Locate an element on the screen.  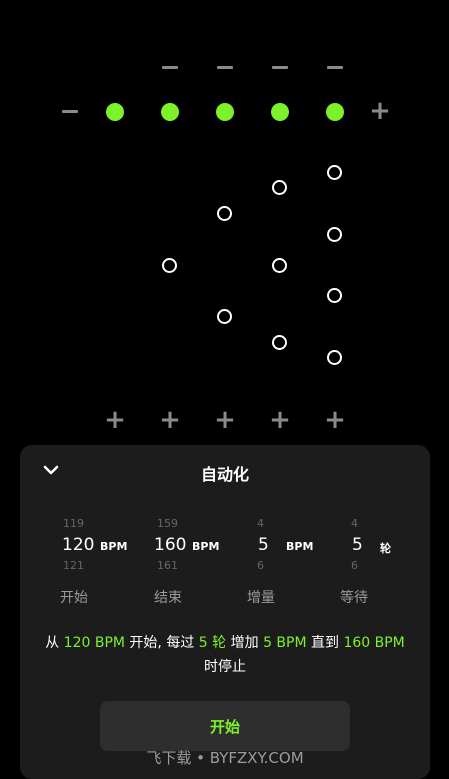
wait-rounds-picker: 4 5 轮 6 is located at coordinates (393, 545).